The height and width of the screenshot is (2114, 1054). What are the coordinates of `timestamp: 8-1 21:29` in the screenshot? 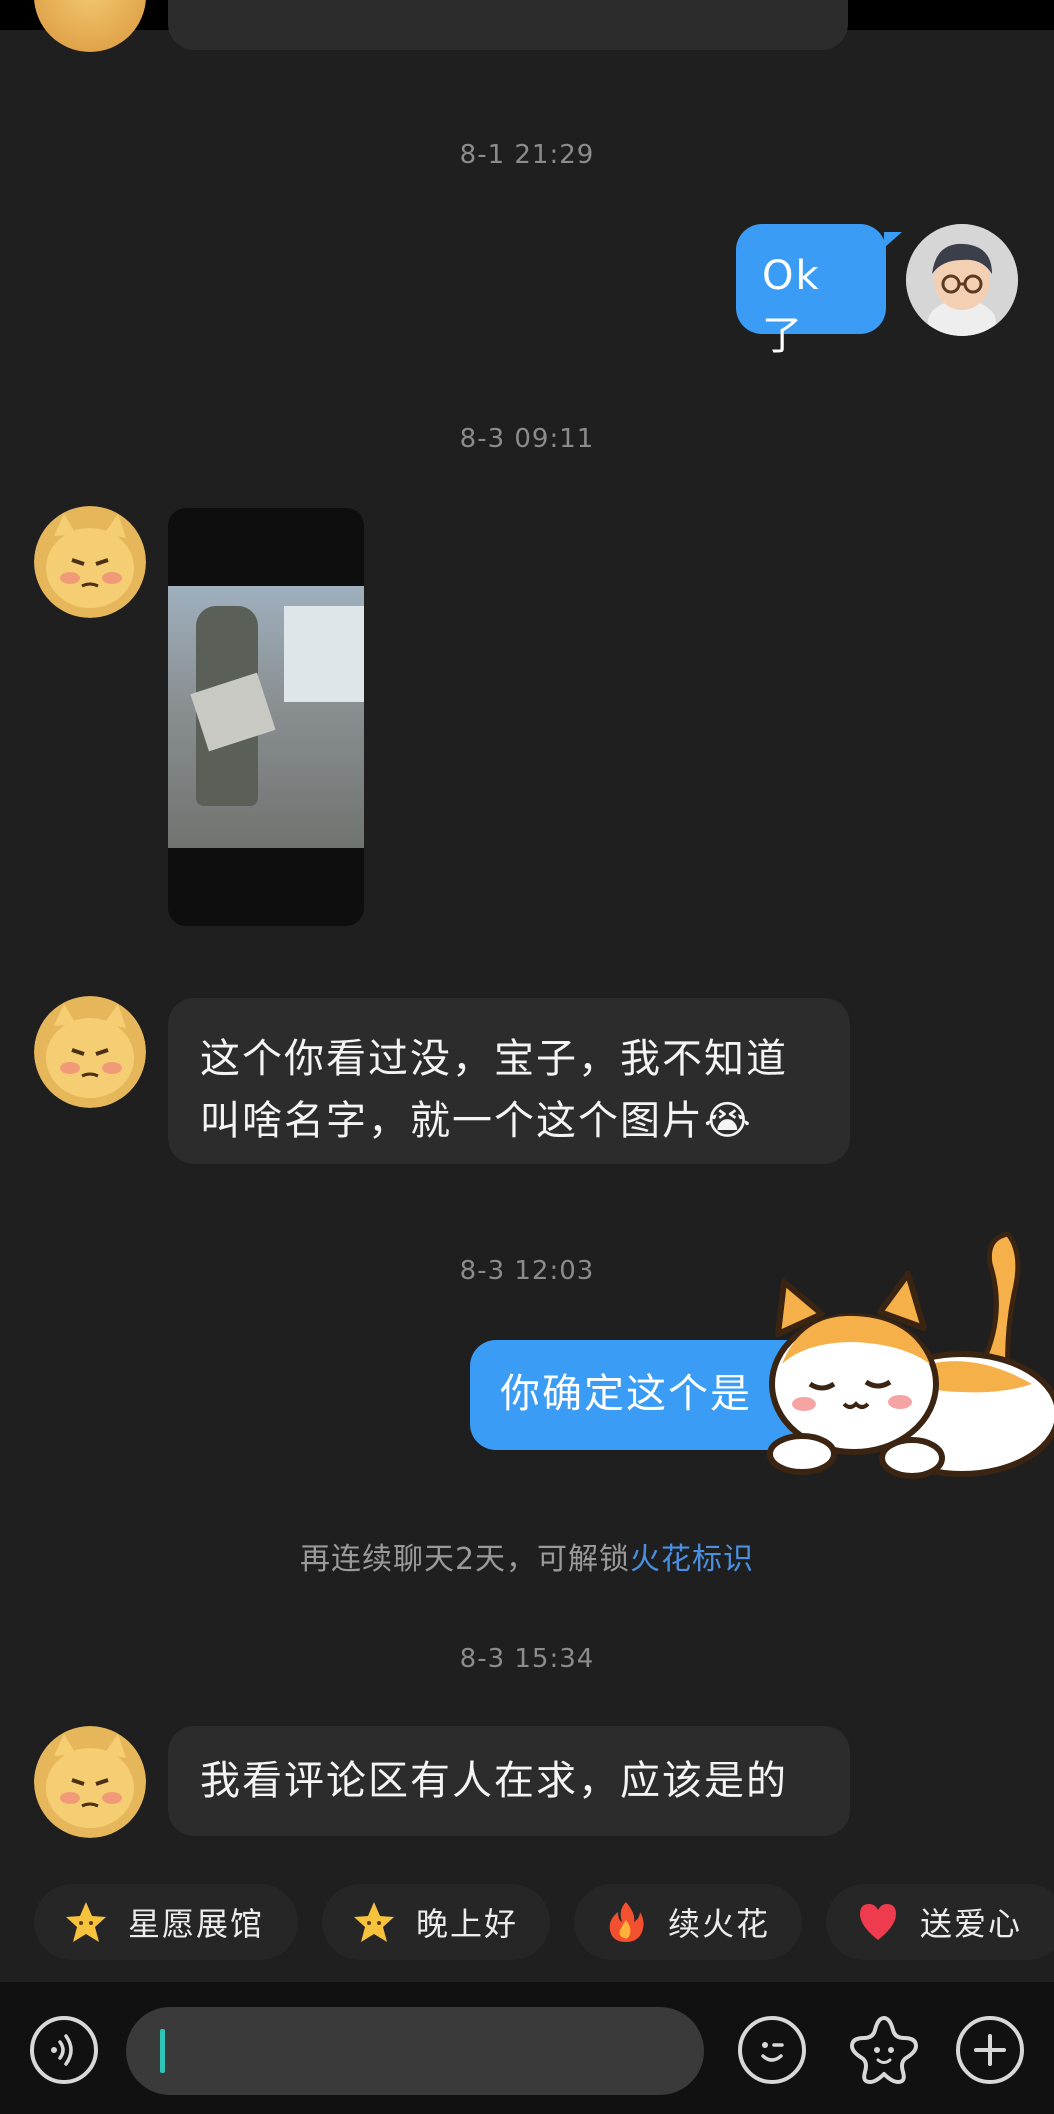 It's located at (527, 155).